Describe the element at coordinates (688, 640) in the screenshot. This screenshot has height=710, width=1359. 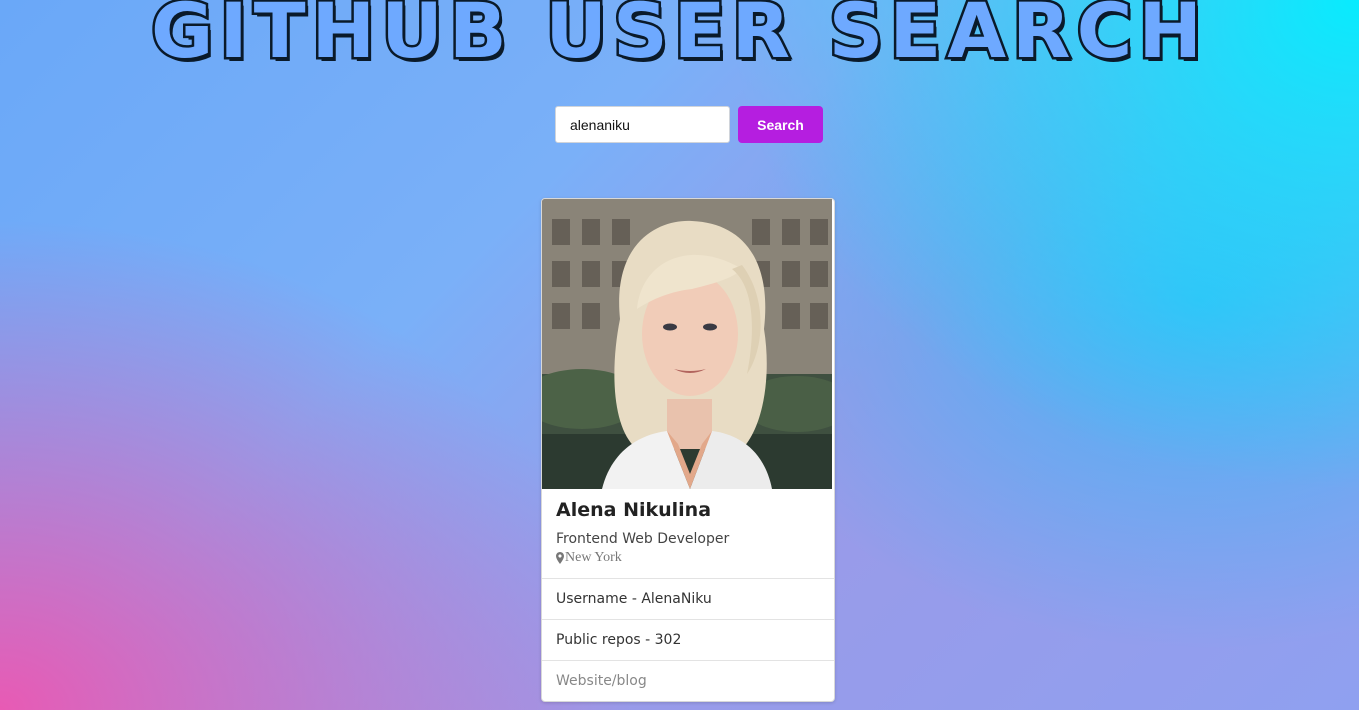
I see `public-repos-item: Public repos - 302` at that location.